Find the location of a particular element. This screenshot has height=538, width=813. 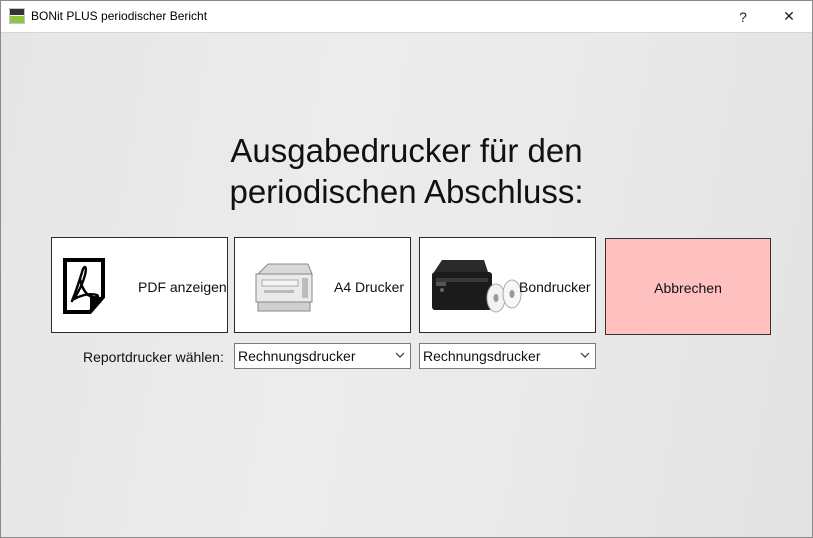

title-line-2: periodischen Abschluss: is located at coordinates (406, 191).